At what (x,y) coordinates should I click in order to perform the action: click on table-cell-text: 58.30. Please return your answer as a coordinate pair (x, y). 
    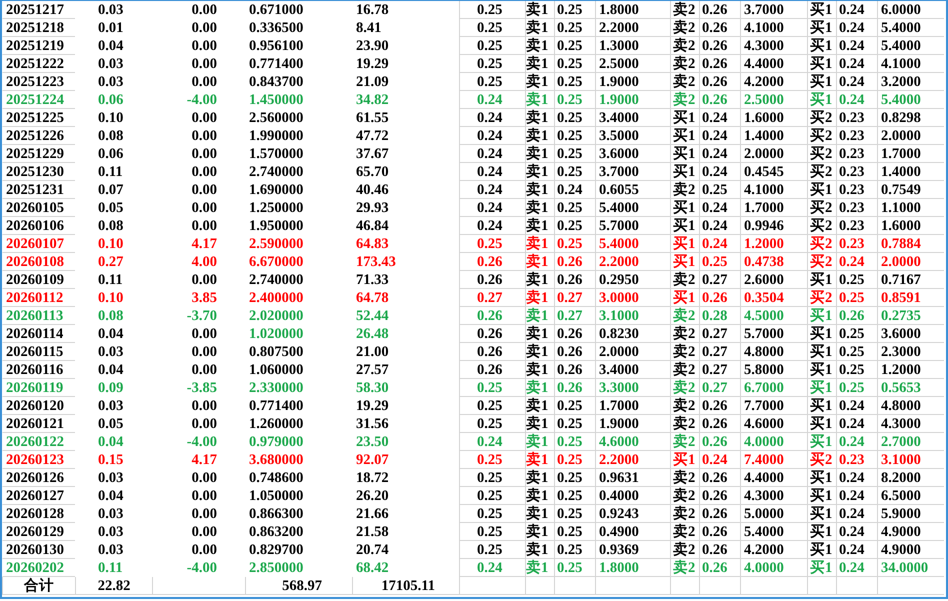
    Looking at the image, I should click on (372, 388).